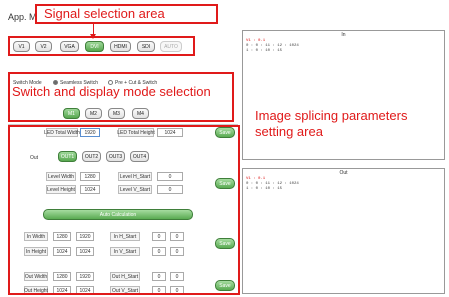  Describe the element at coordinates (343, 35) in the screenshot. I see `in-log-title: In` at that location.